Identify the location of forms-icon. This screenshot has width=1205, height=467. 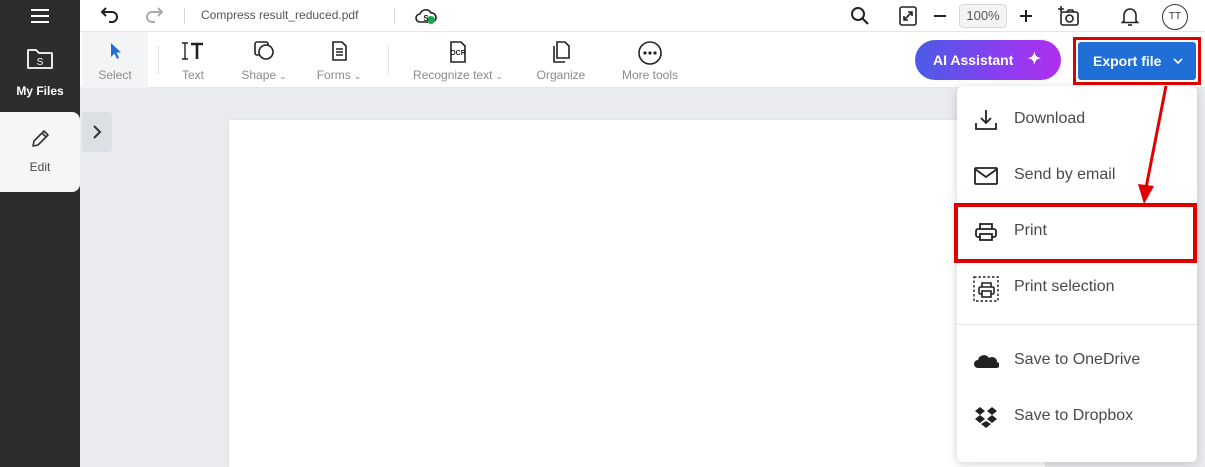
(339, 53).